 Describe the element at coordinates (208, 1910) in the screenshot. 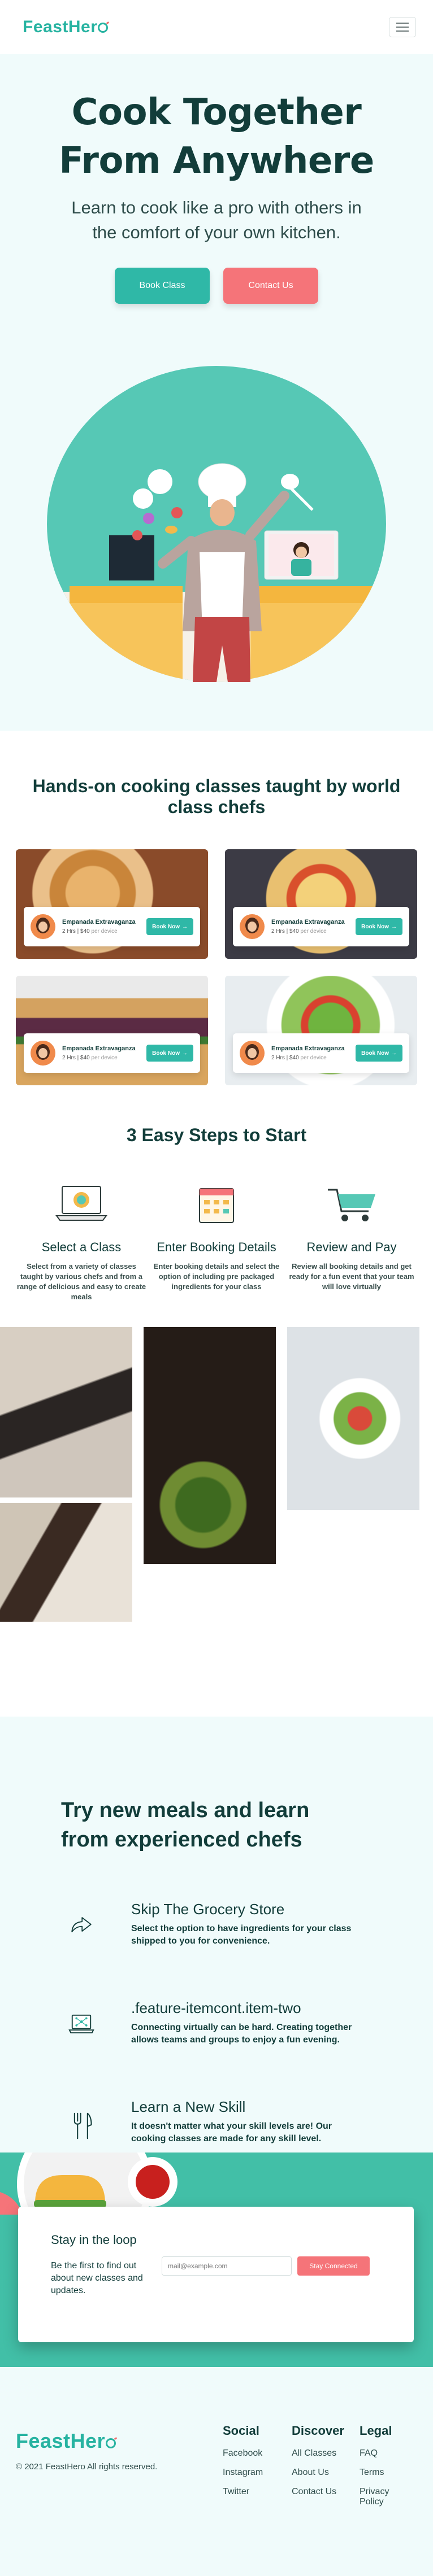

I see `feature-title: Skip The Grocery Store` at that location.